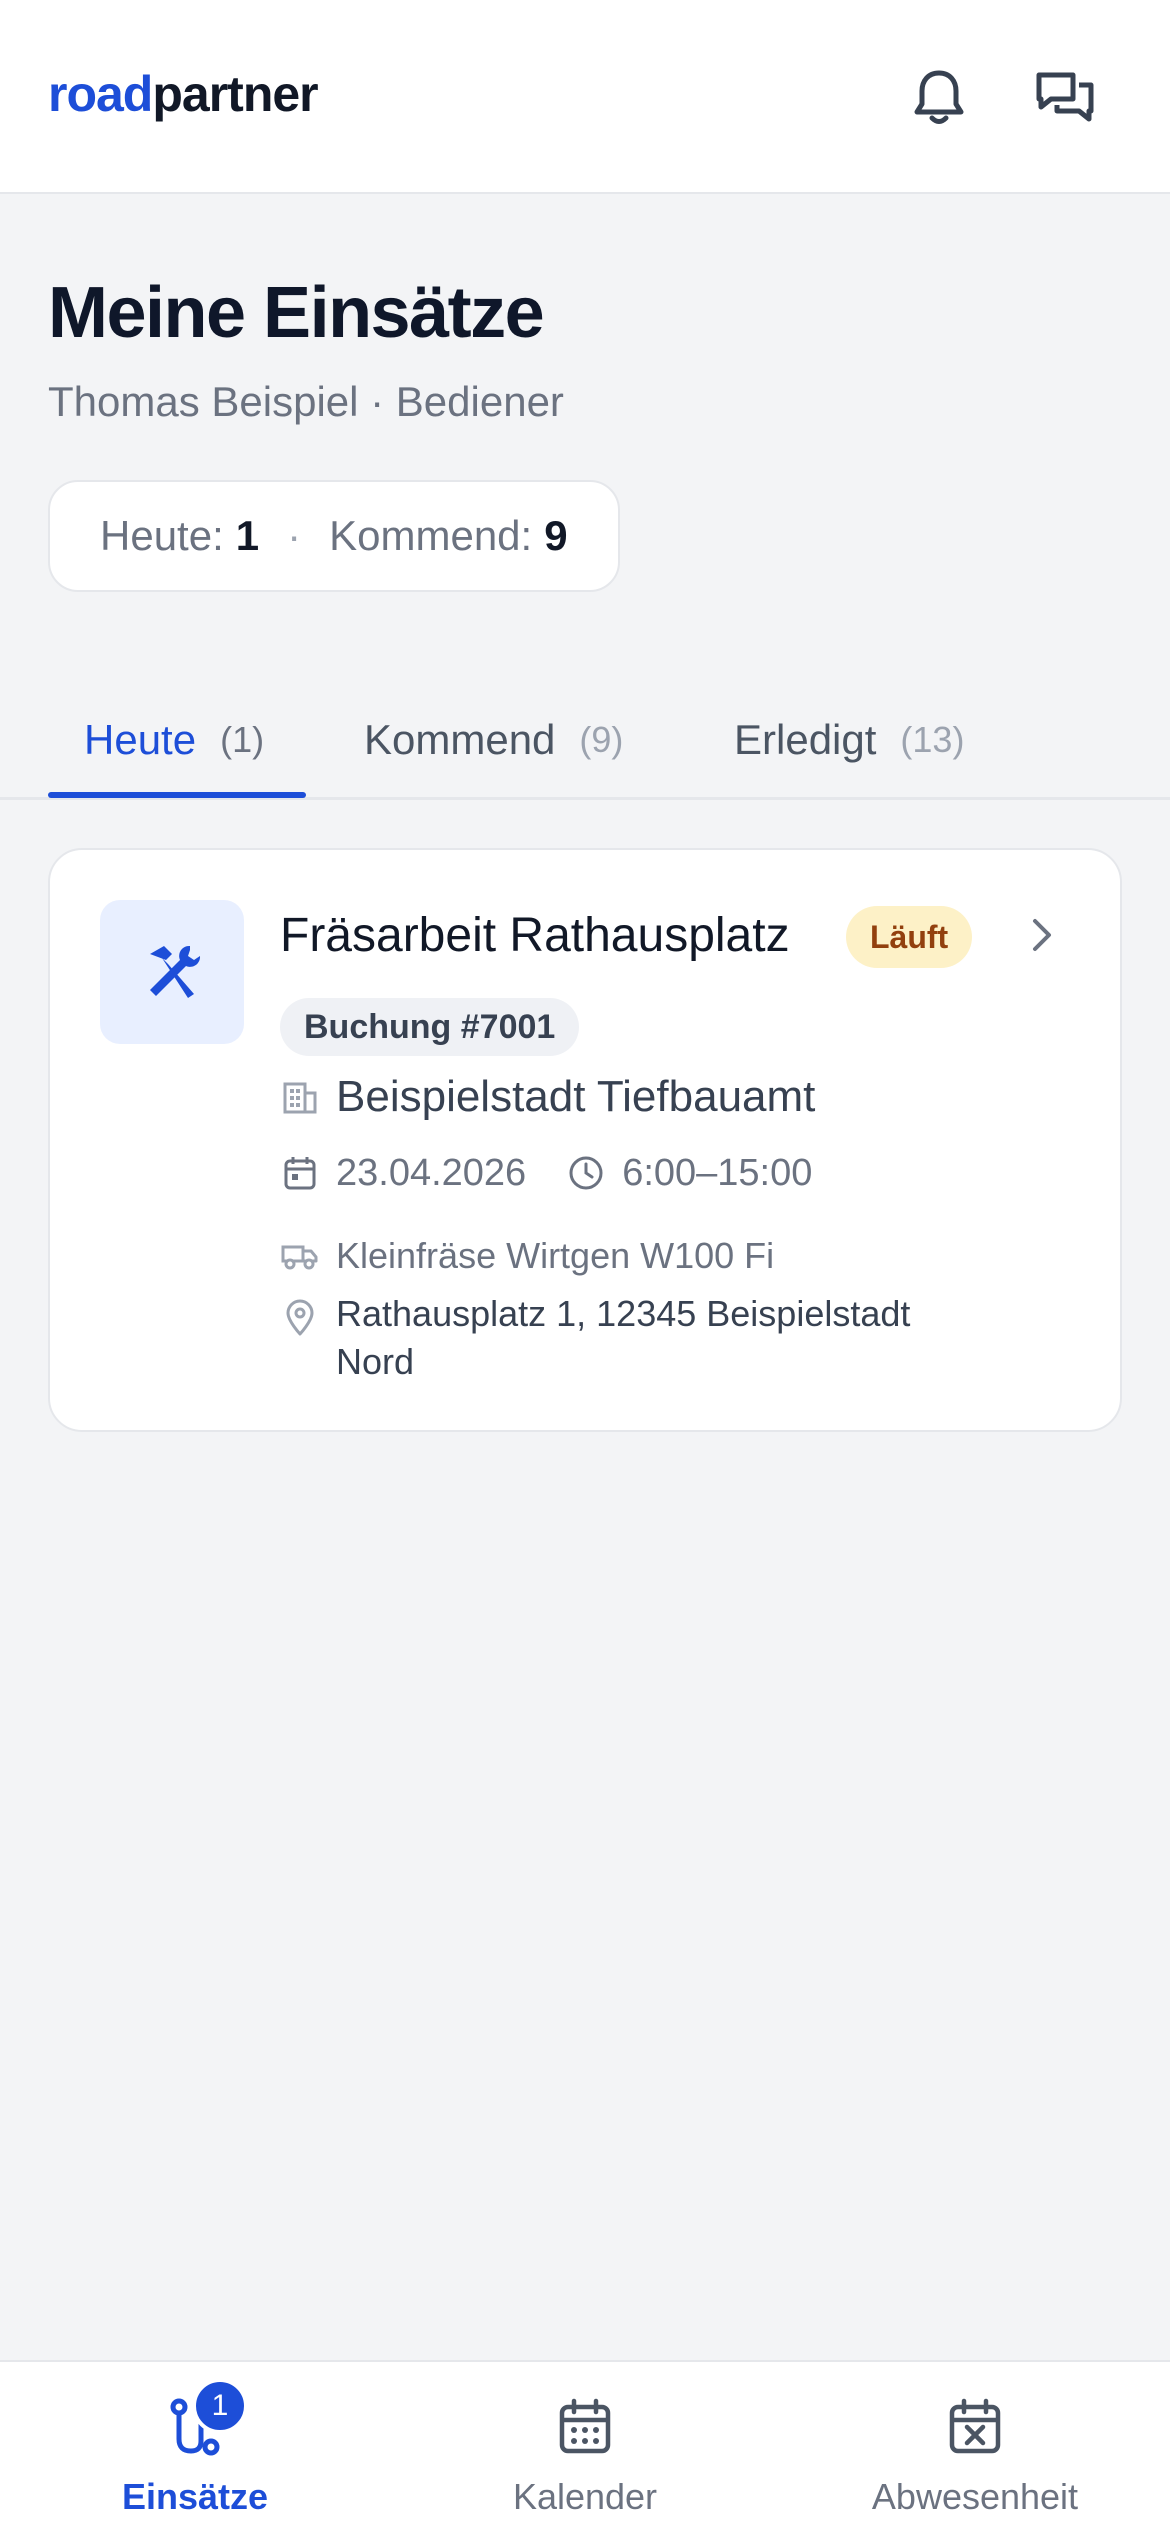 Image resolution: width=1170 pixels, height=2532 pixels. I want to click on tab-erledigt-label: Erledigt, so click(805, 739).